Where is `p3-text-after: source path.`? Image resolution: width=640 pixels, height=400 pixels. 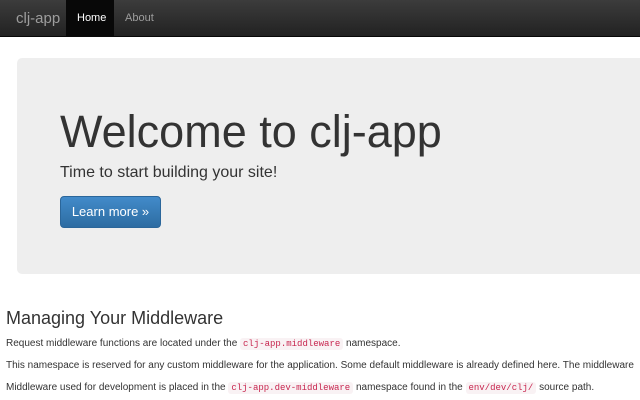 p3-text-after: source path. is located at coordinates (567, 387).